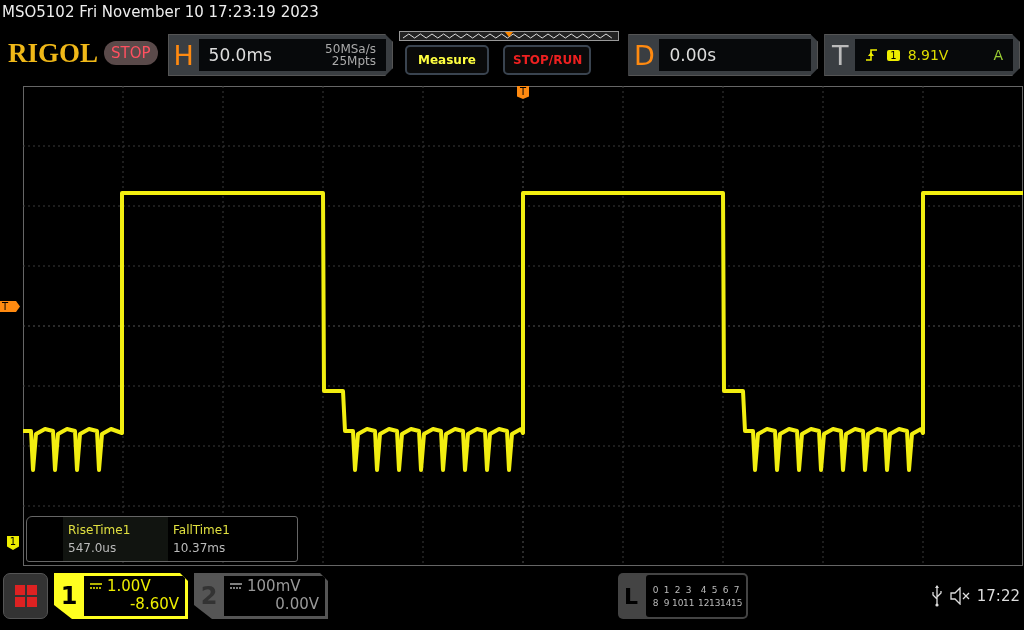  Describe the element at coordinates (121, 596) in the screenshot. I see `channel-panel: 1 1.00V -8.60V` at that location.